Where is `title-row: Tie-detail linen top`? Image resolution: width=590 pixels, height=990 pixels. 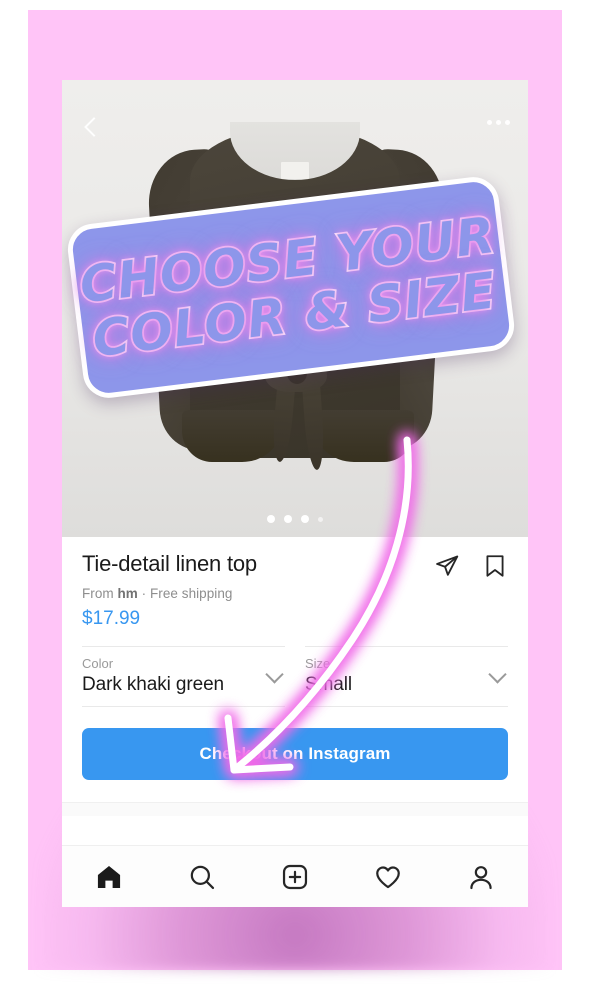
title-row: Tie-detail linen top is located at coordinates (295, 565).